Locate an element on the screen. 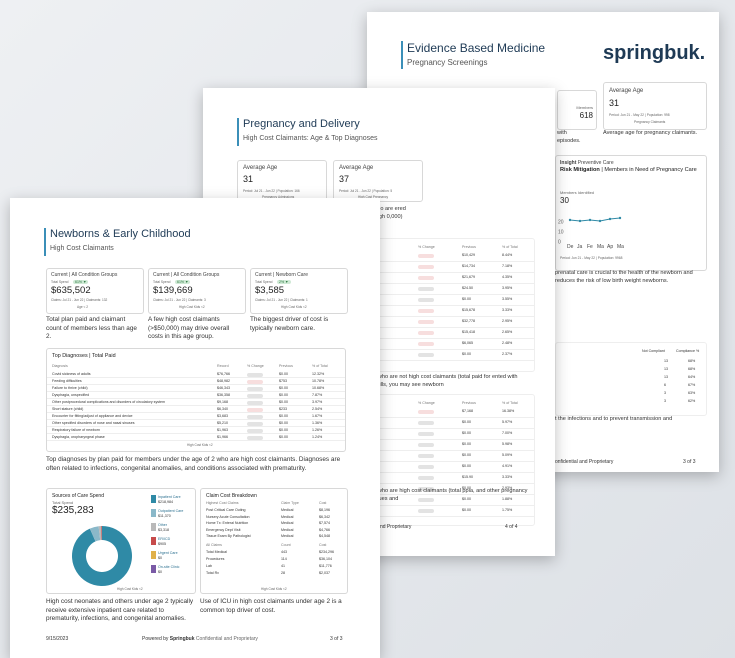 The image size is (735, 658). table-cell: 4.91% is located at coordinates (507, 466).